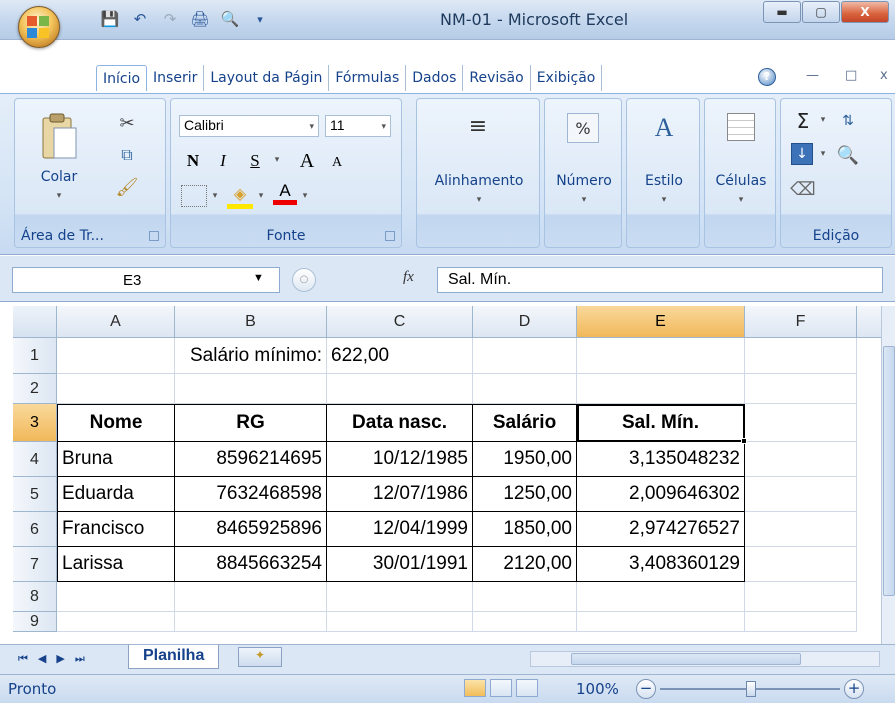 The height and width of the screenshot is (703, 895). Describe the element at coordinates (435, 78) in the screenshot. I see `tab-dados: Dados` at that location.